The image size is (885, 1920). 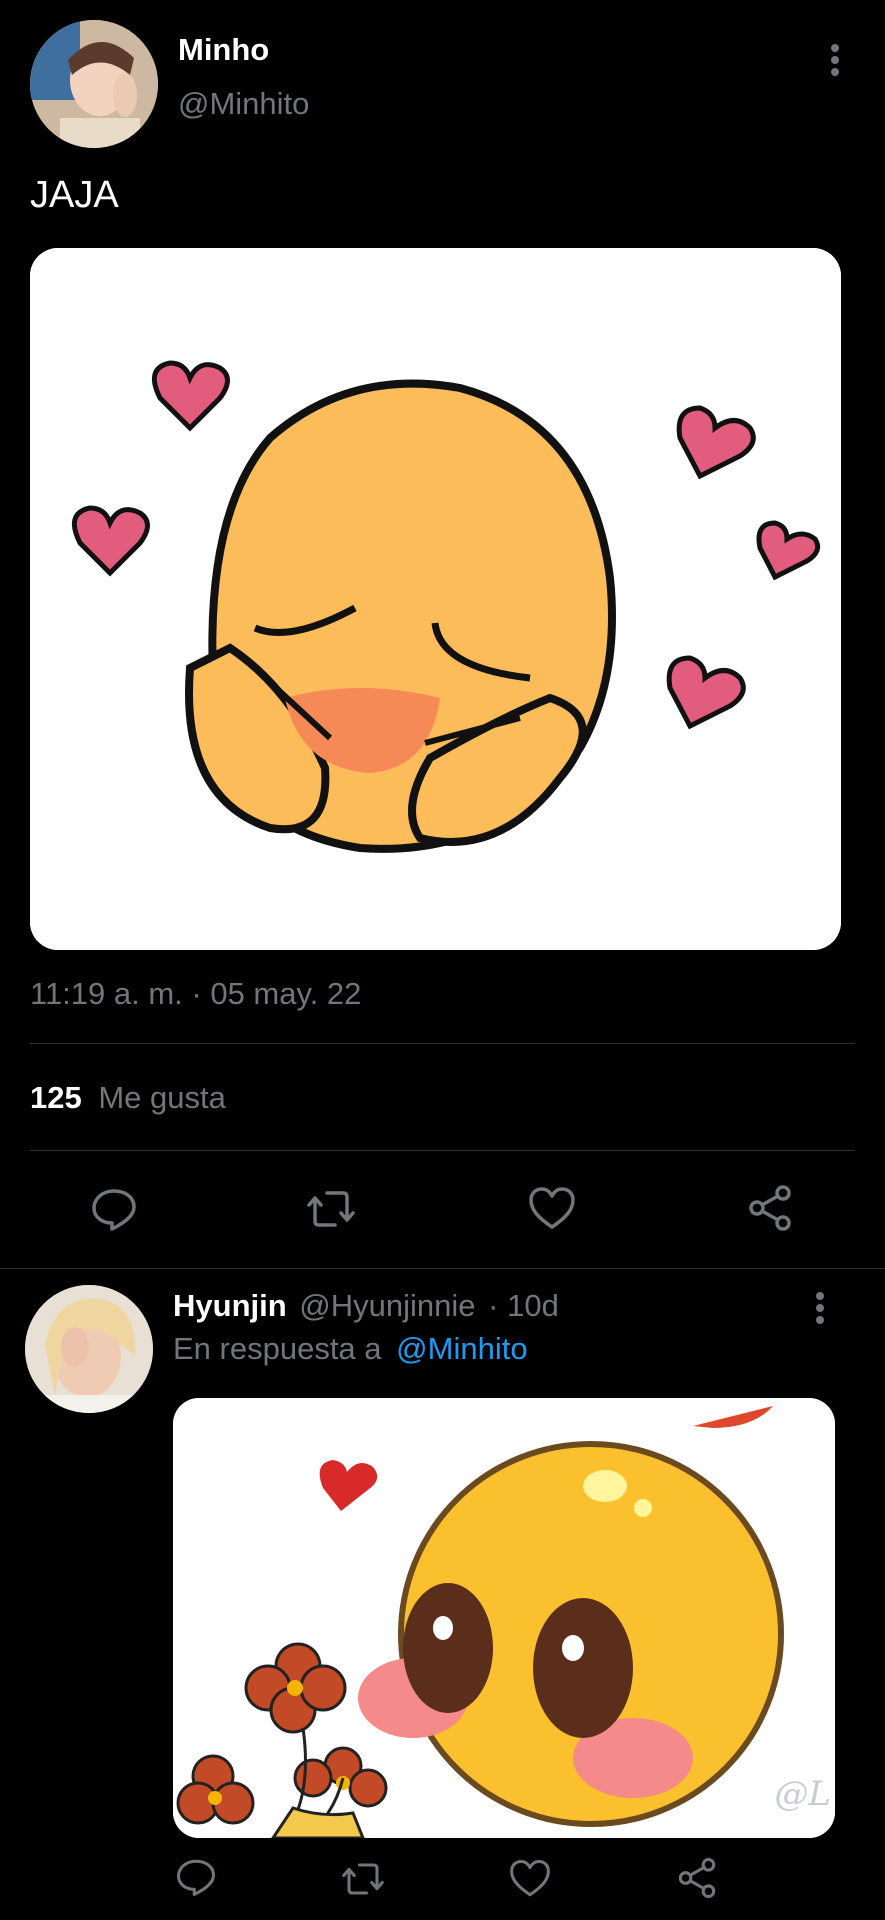 What do you see at coordinates (74, 195) in the screenshot?
I see `tweet-text: JAJA` at bounding box center [74, 195].